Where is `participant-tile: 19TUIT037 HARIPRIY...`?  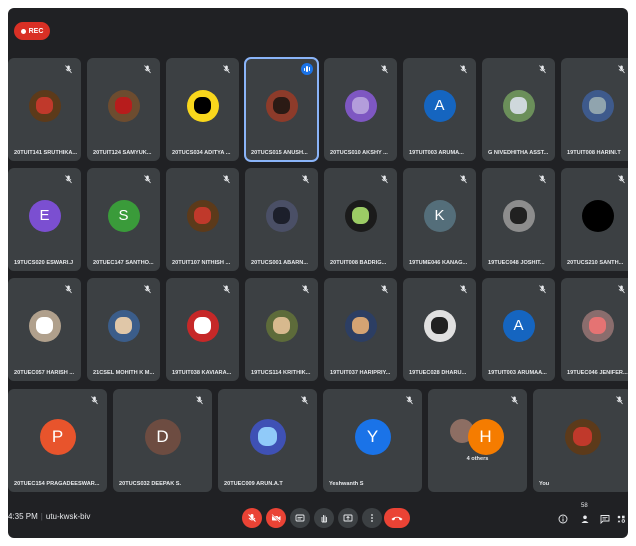
participant-tile: 19TUIT037 HARIPRIY... is located at coordinates (360, 329).